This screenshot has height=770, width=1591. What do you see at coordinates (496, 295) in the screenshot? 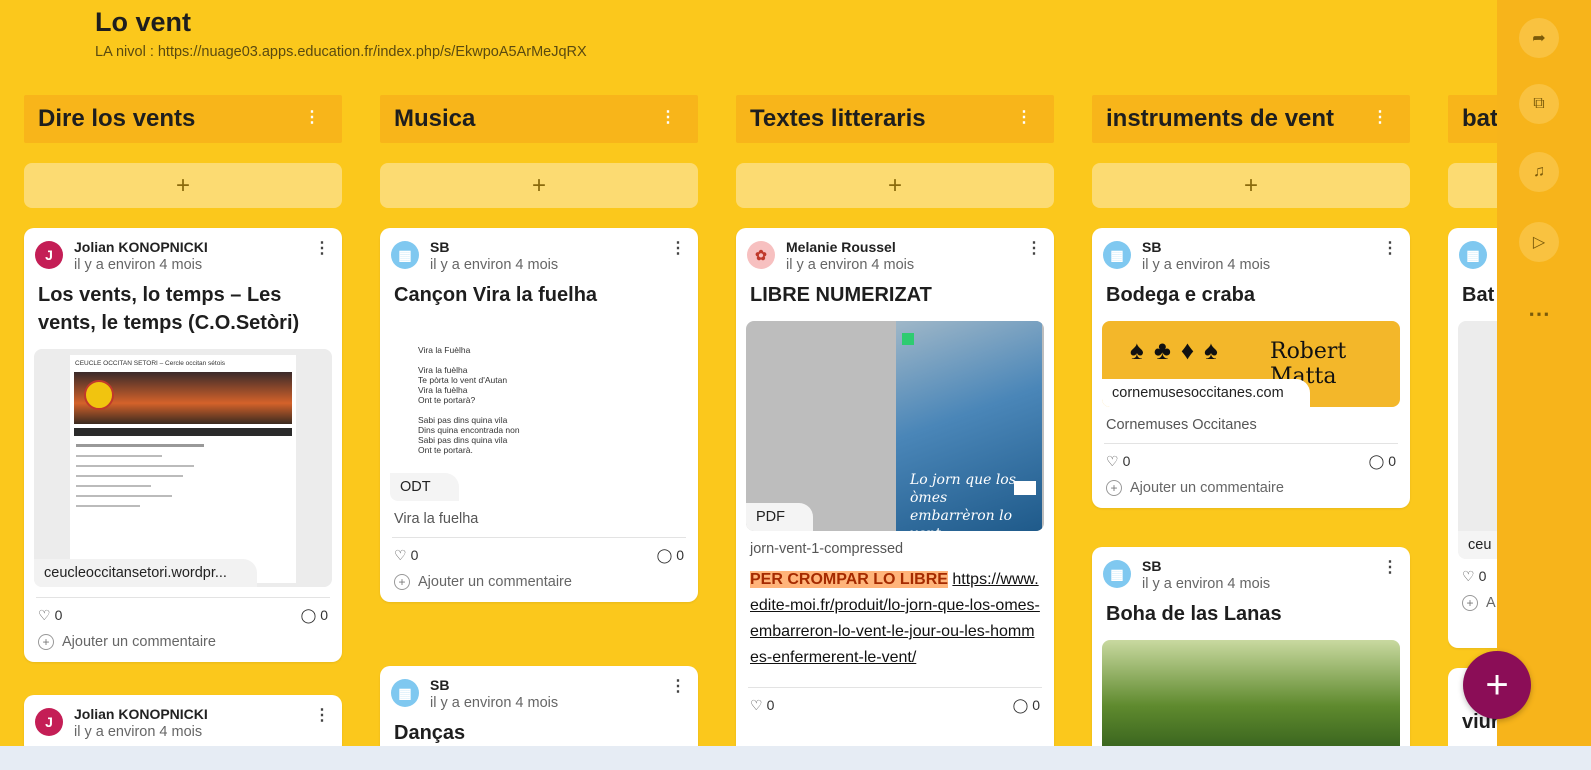
I see `post-title: Cançon Vira la fuelha` at bounding box center [496, 295].